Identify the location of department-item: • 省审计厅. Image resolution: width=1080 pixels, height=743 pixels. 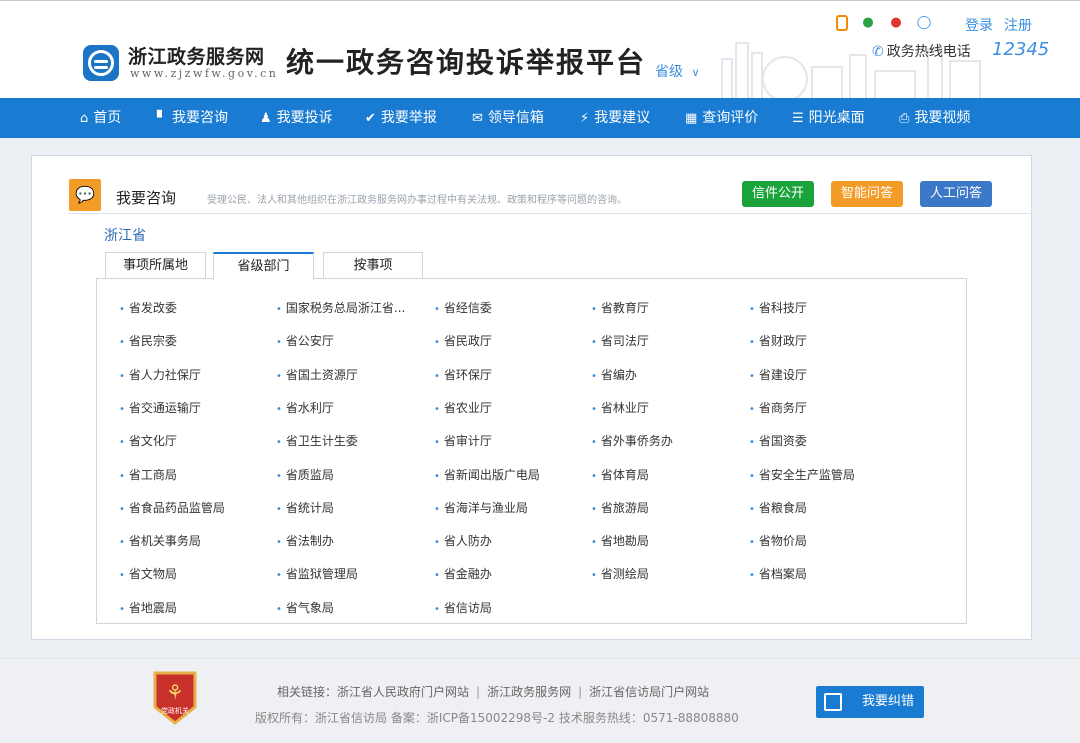
(463, 441).